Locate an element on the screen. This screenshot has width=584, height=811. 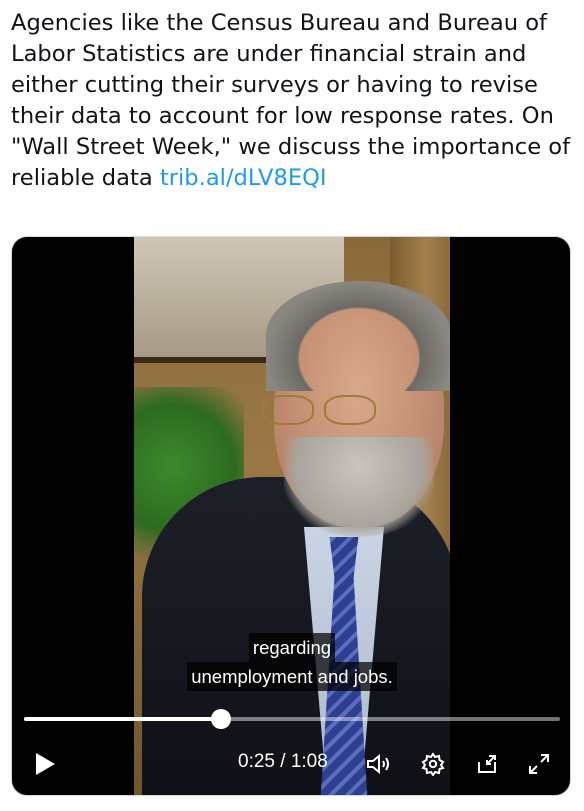
caption-line-1: regarding is located at coordinates (292, 647).